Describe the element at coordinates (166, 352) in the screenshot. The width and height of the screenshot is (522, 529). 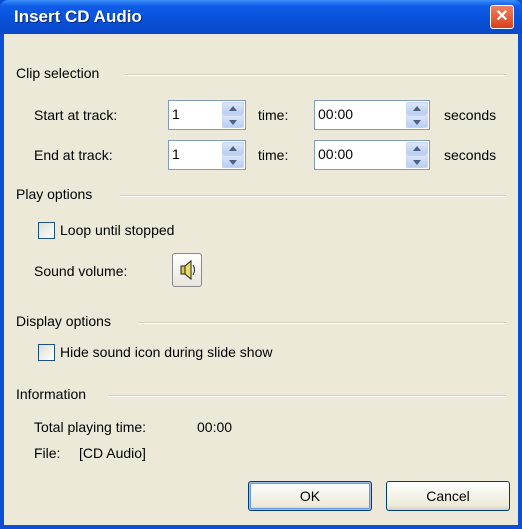
I see `hide-icon-label: Hide sound icon during slide show` at that location.